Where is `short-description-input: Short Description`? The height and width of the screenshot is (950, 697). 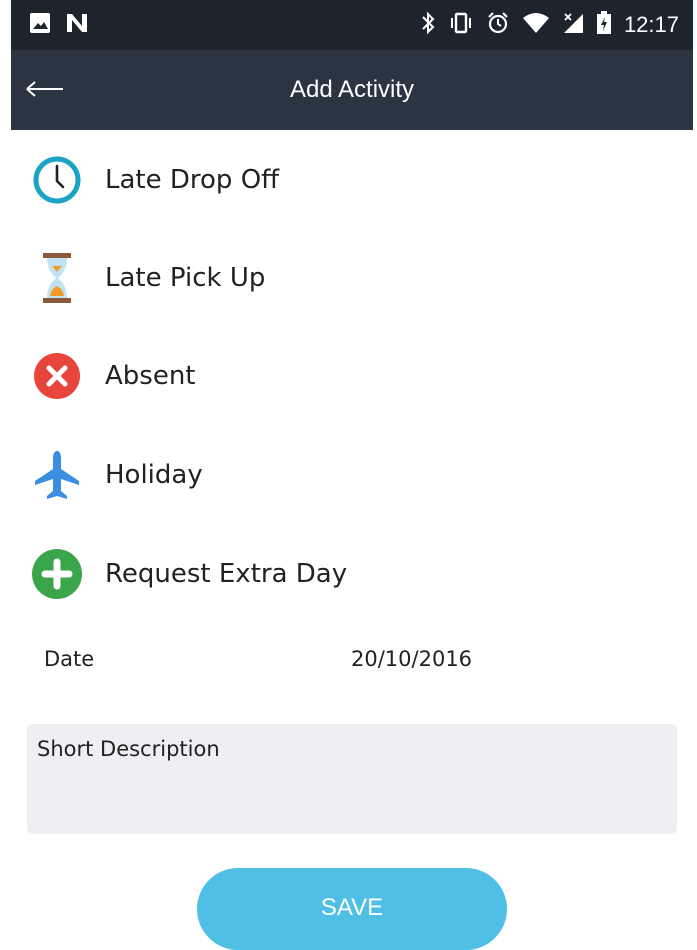
short-description-input: Short Description is located at coordinates (352, 779).